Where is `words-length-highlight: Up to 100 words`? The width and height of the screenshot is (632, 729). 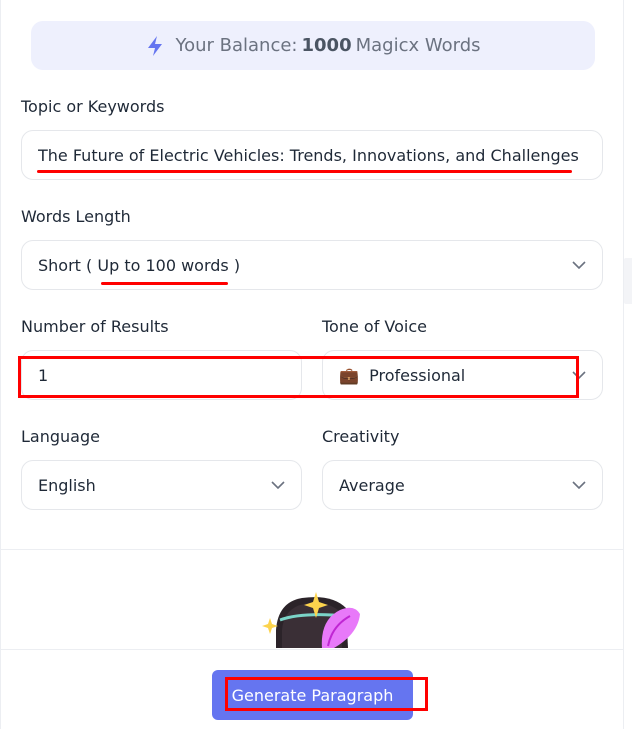 words-length-highlight: Up to 100 words is located at coordinates (163, 265).